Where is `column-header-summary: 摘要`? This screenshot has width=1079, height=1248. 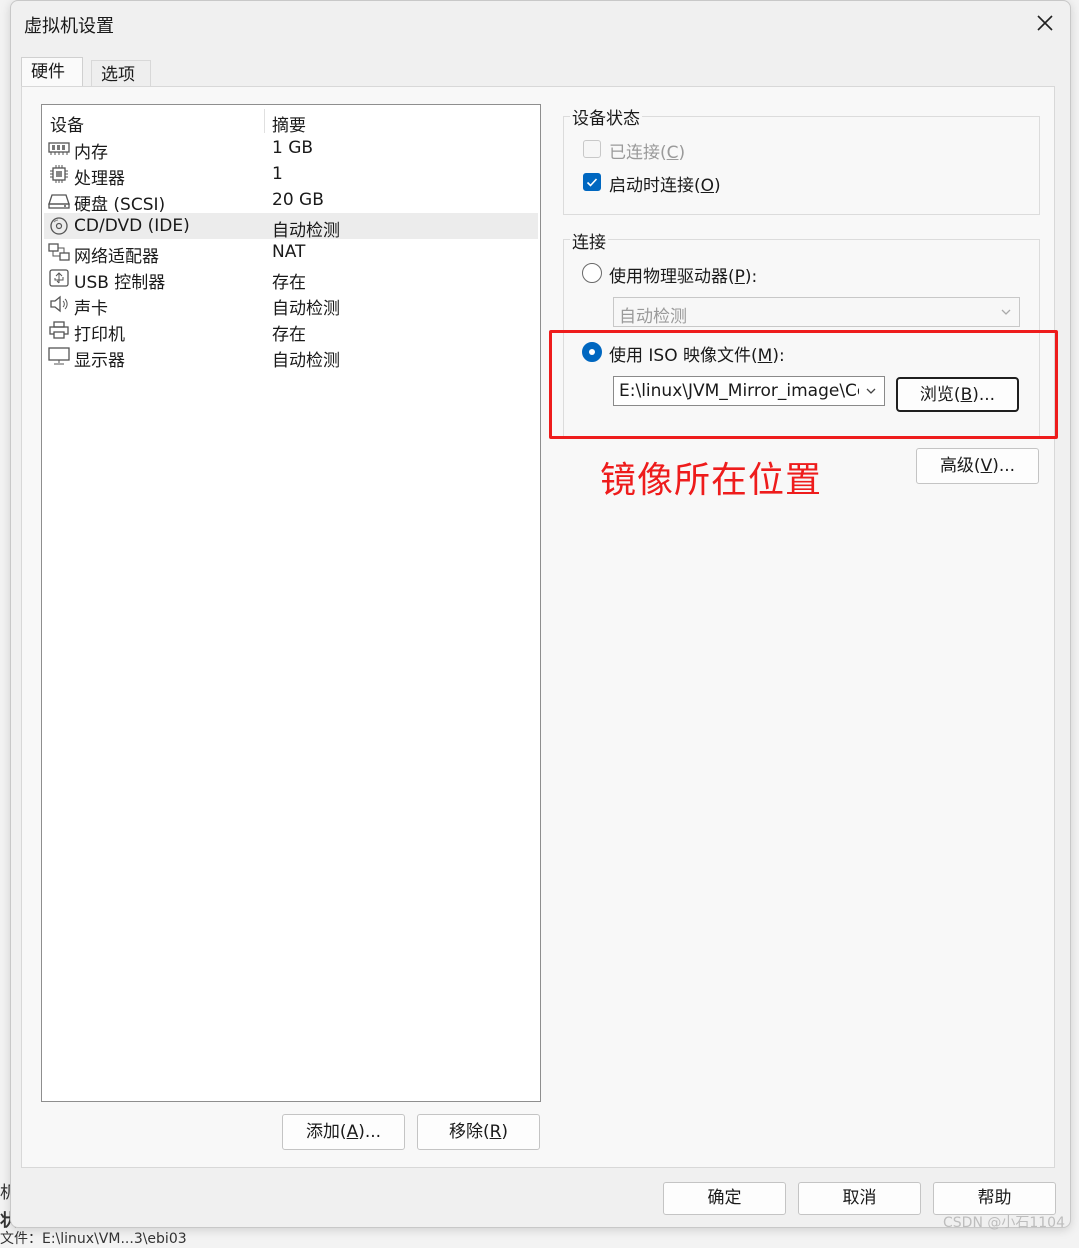 column-header-summary: 摘要 is located at coordinates (289, 123).